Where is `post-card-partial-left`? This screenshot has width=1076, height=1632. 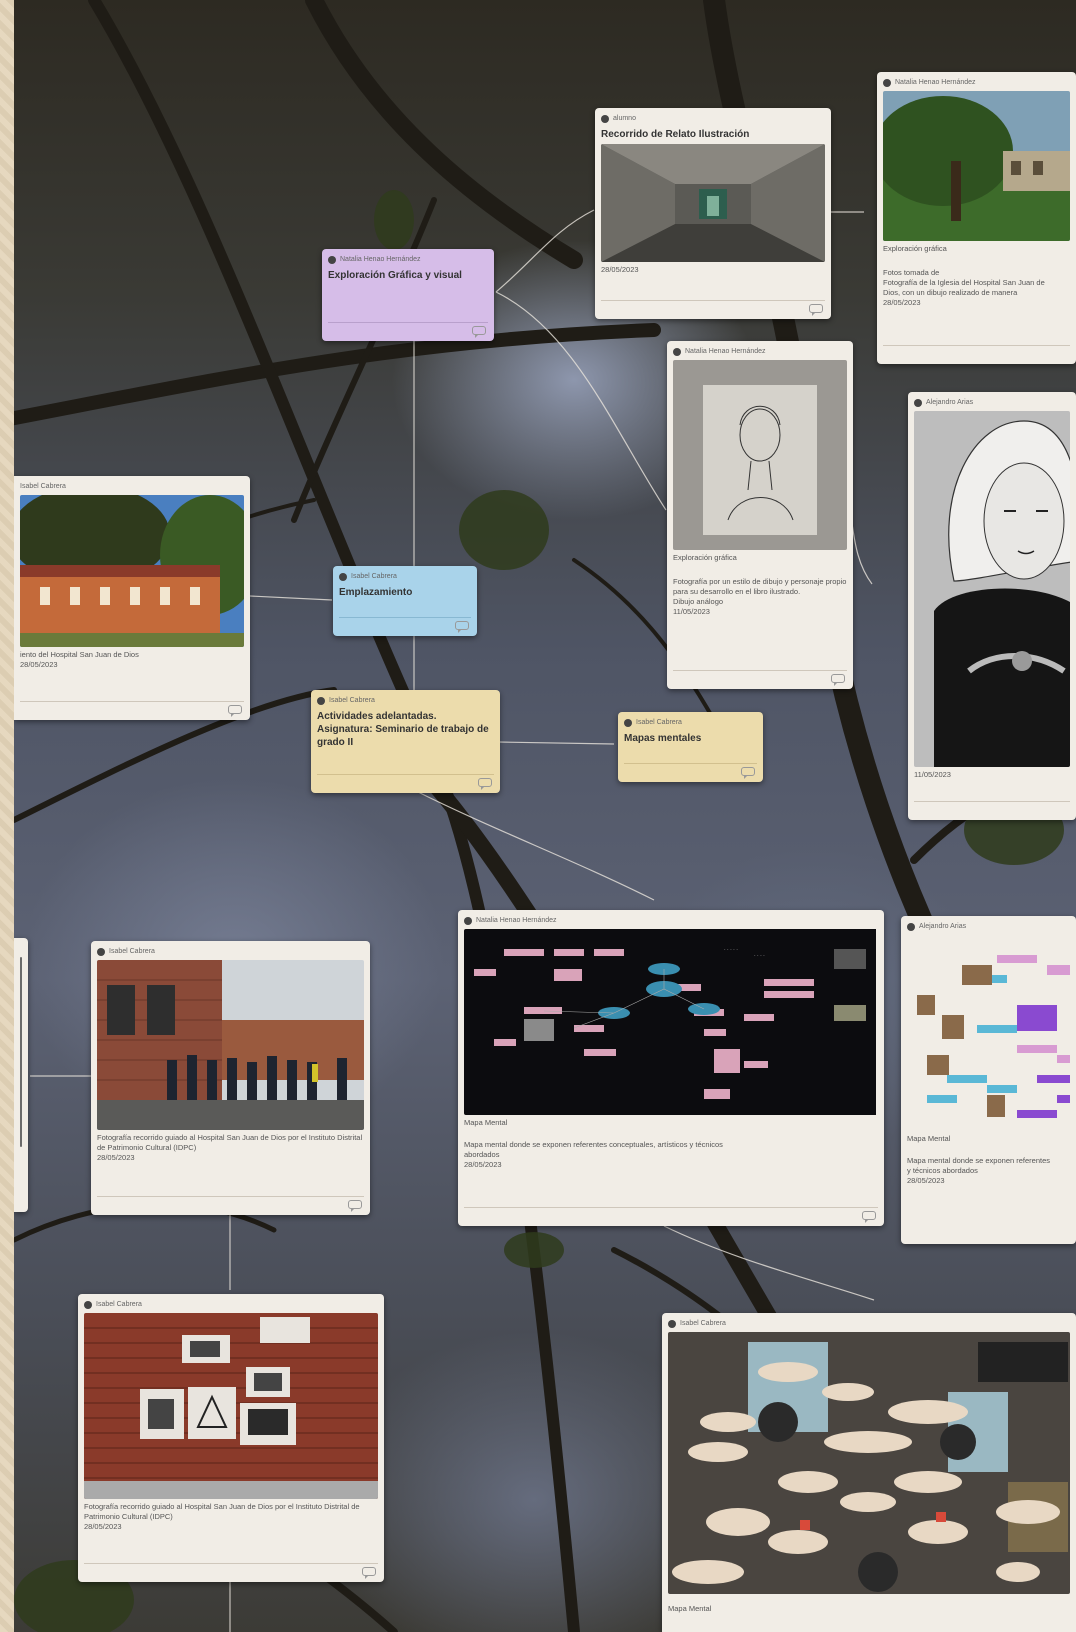 post-card-partial-left is located at coordinates (21, 1075).